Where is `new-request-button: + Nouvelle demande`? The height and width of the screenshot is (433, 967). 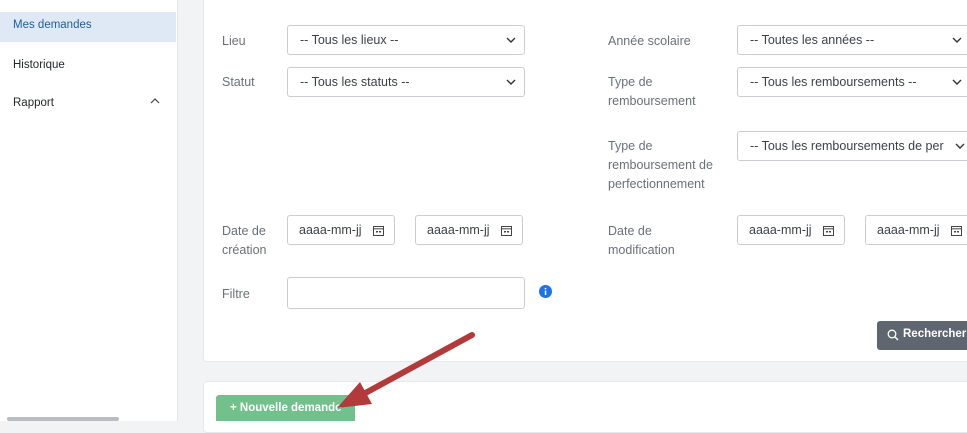
new-request-button: + Nouvelle demande is located at coordinates (285, 408).